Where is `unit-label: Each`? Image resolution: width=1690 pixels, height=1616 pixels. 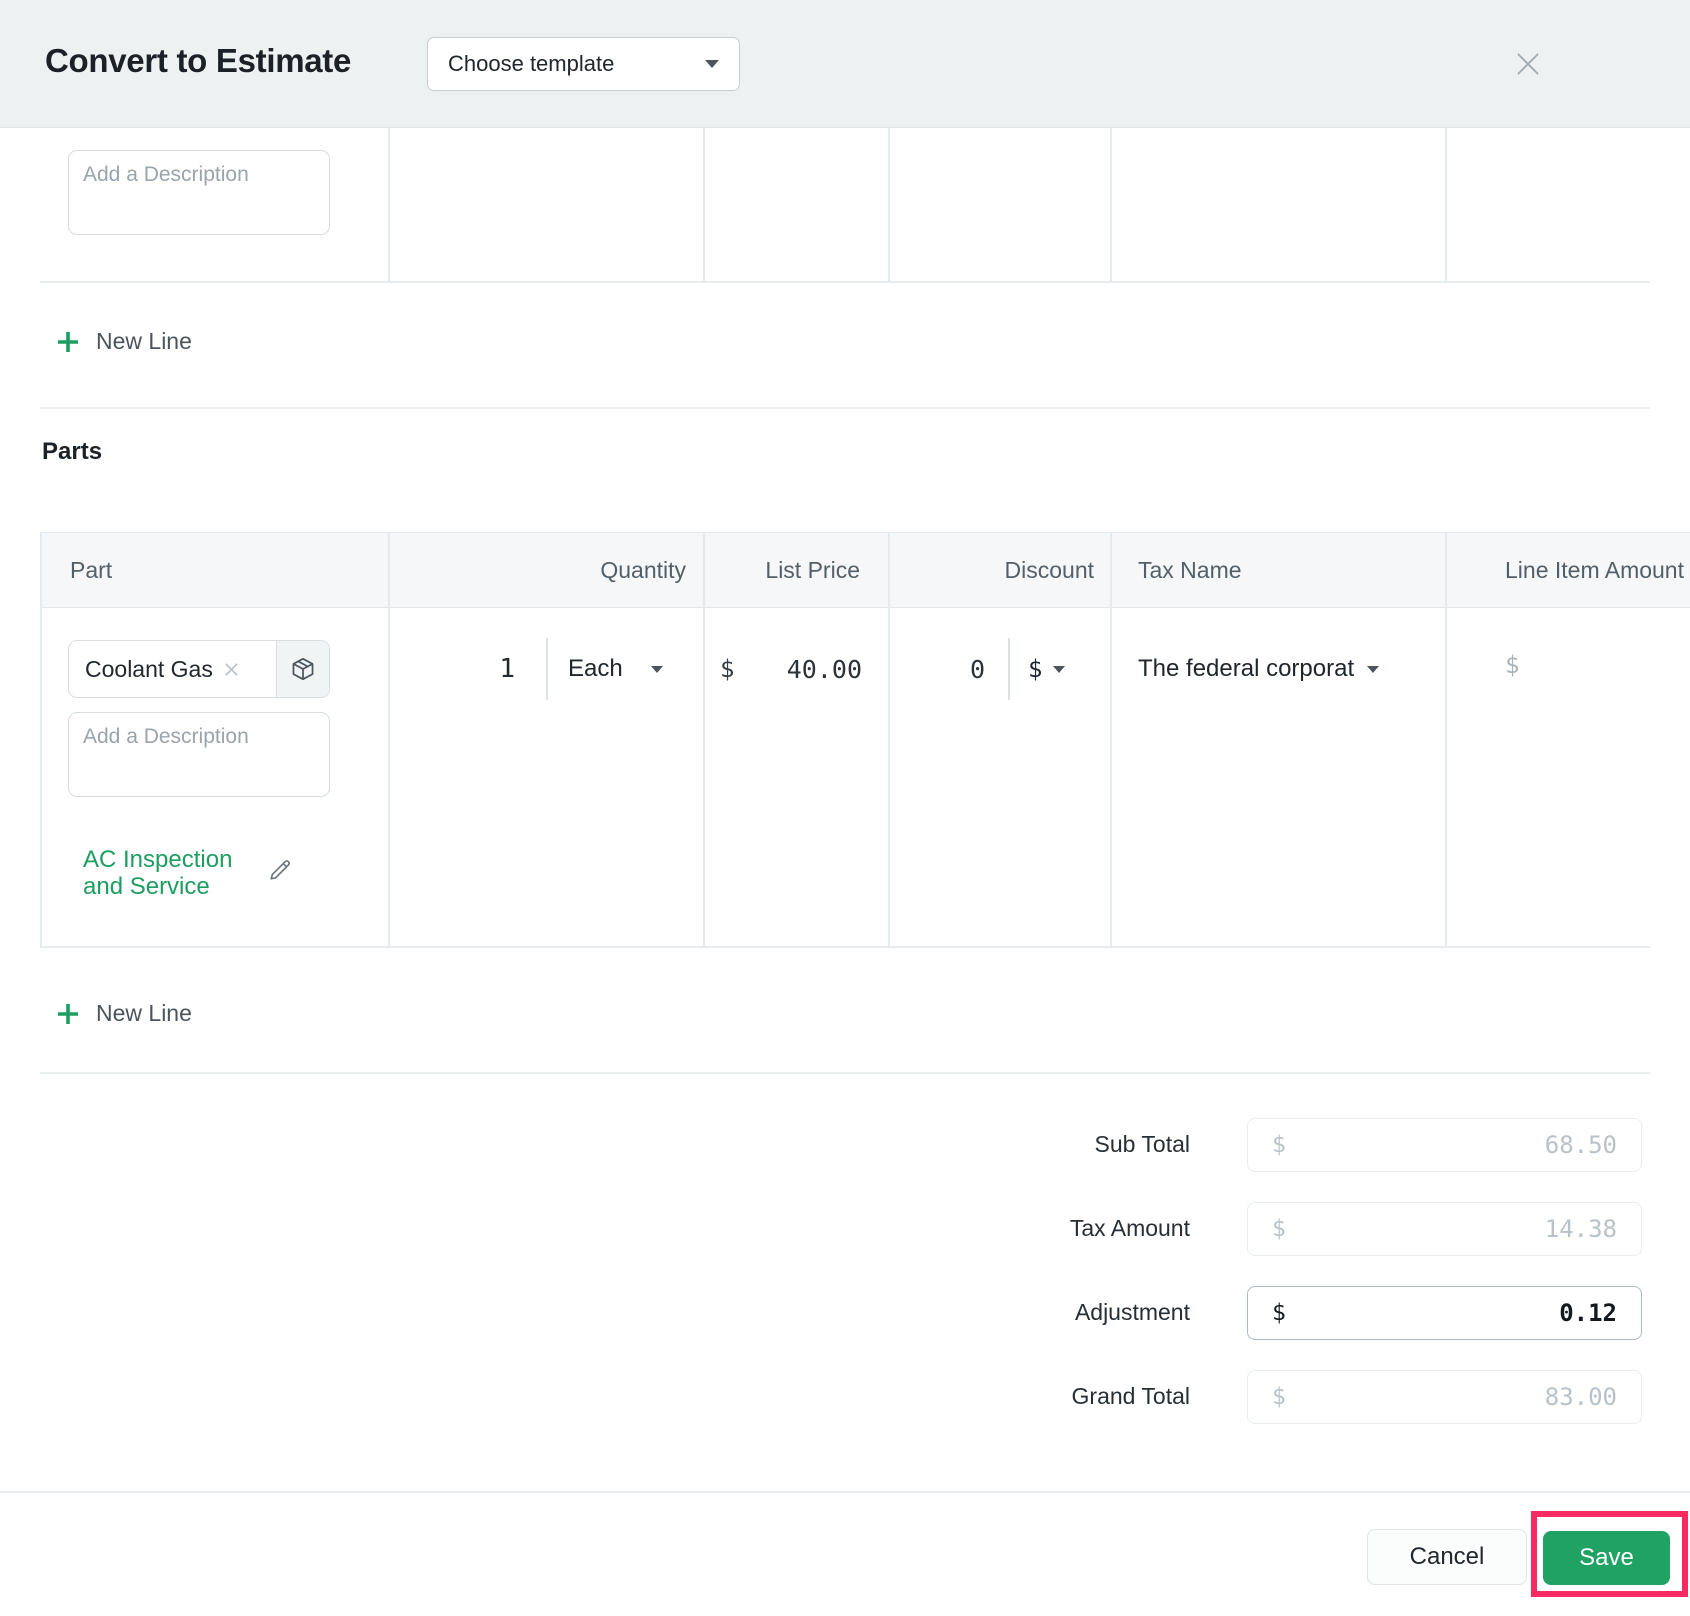 unit-label: Each is located at coordinates (595, 668).